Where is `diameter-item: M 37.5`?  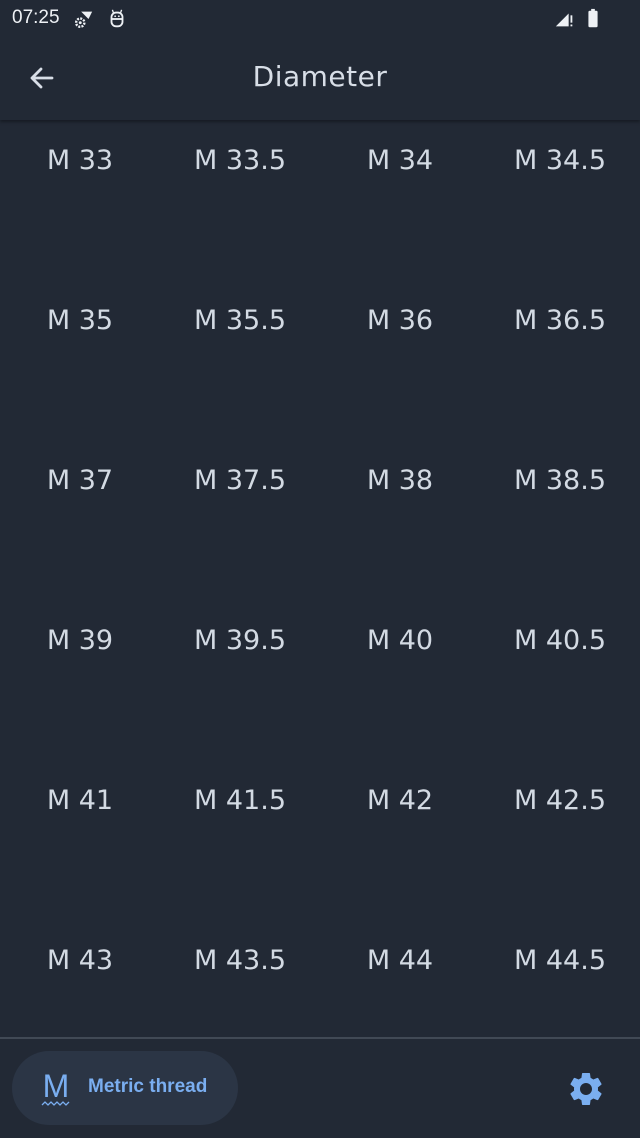
diameter-item: M 37.5 is located at coordinates (240, 480).